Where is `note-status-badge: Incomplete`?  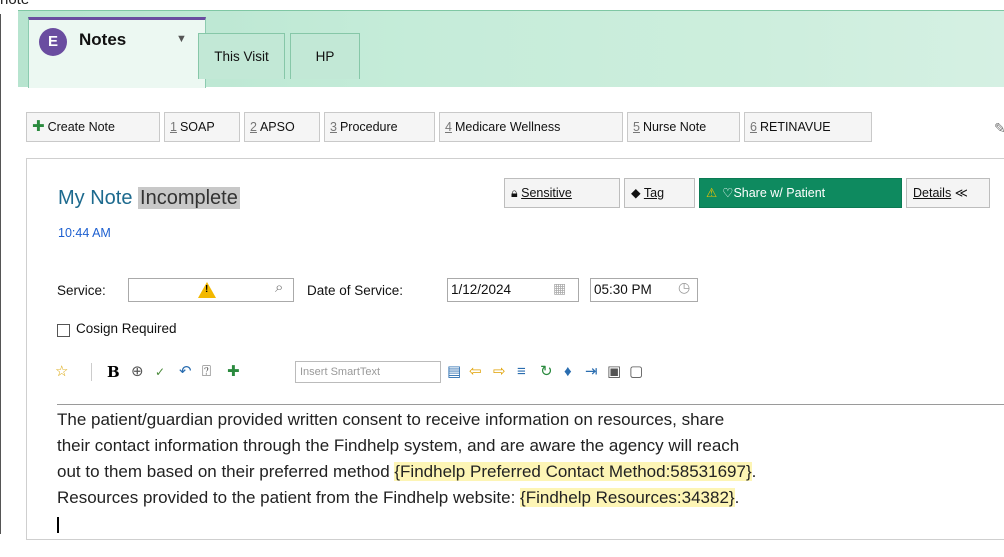
note-status-badge: Incomplete is located at coordinates (189, 198).